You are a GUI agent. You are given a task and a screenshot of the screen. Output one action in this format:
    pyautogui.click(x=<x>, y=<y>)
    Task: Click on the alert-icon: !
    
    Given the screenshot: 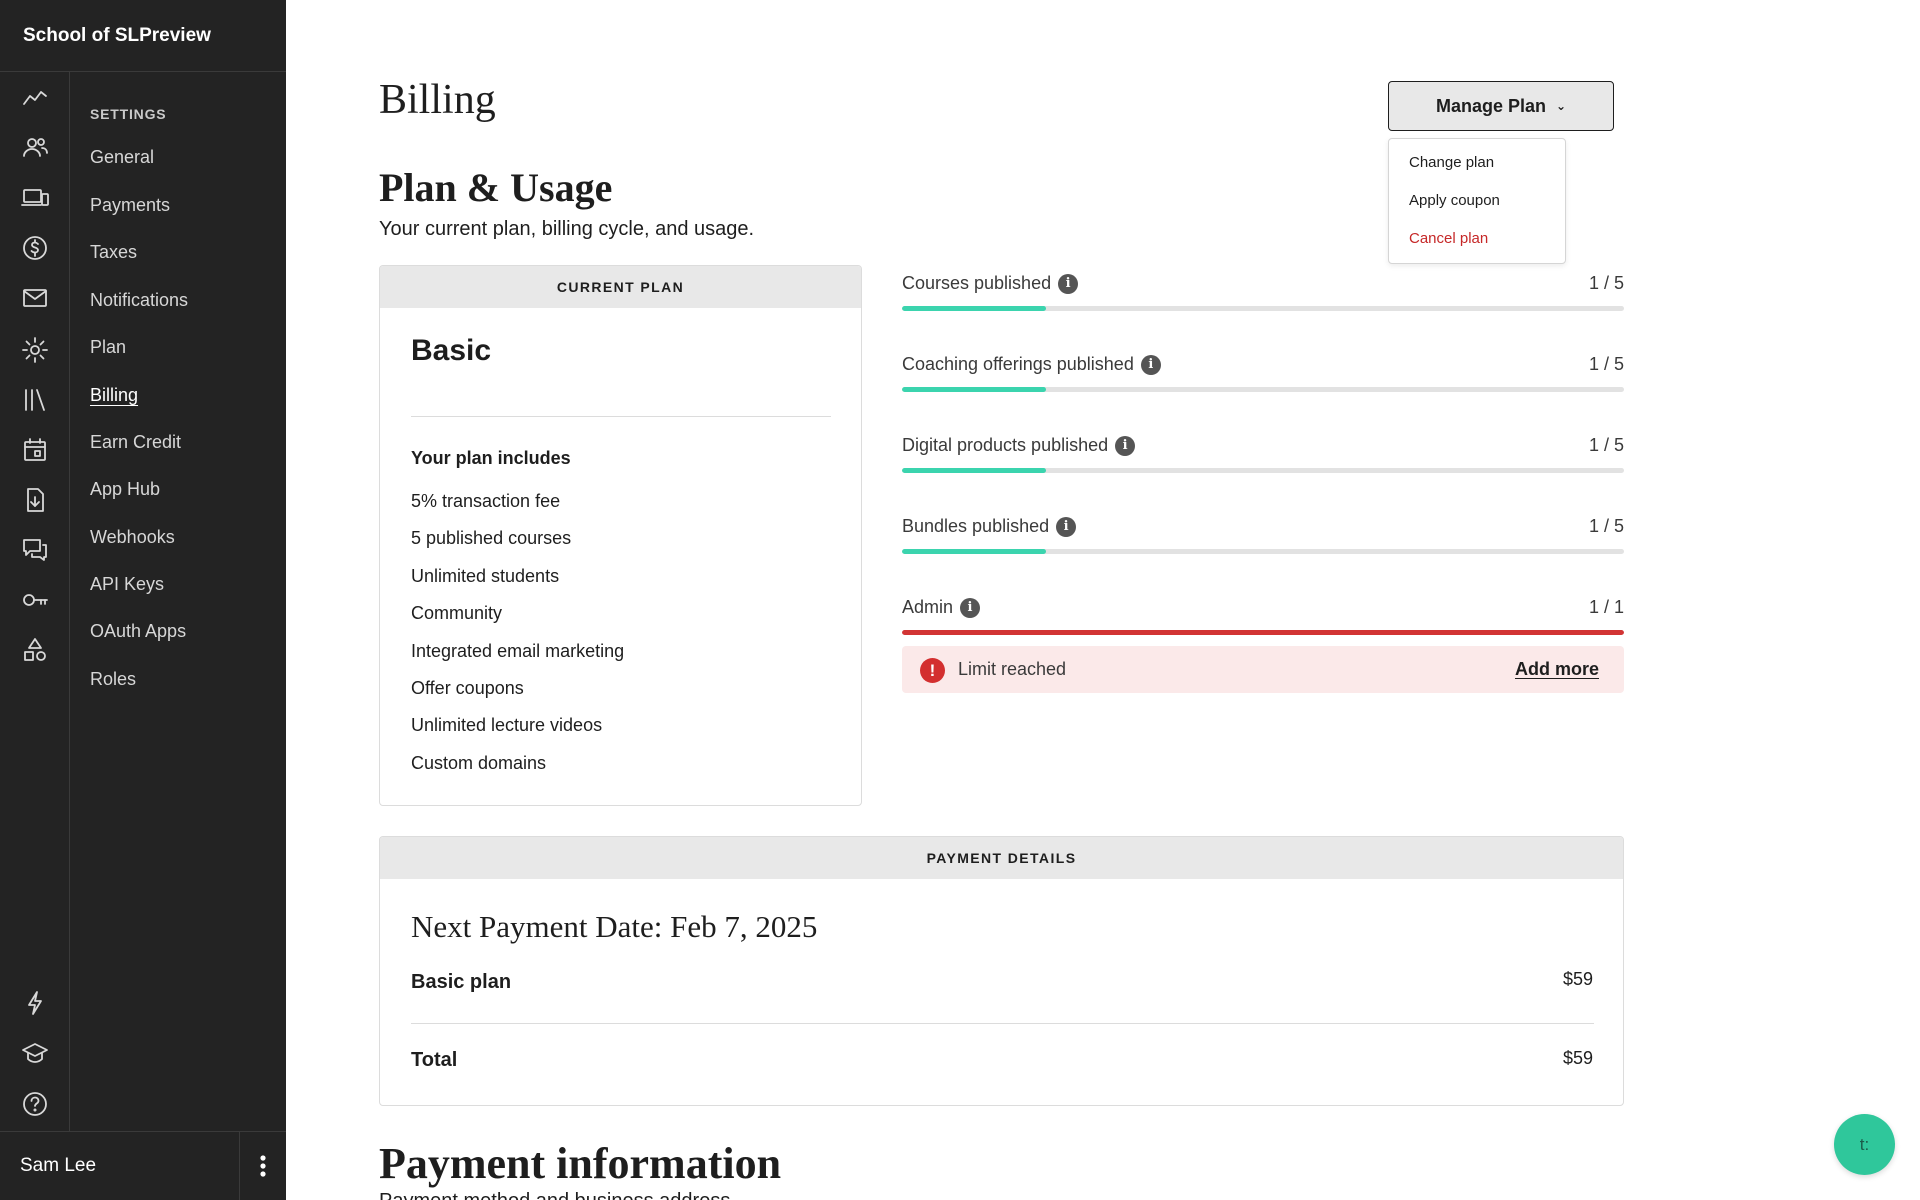 What is the action you would take?
    pyautogui.click(x=932, y=670)
    